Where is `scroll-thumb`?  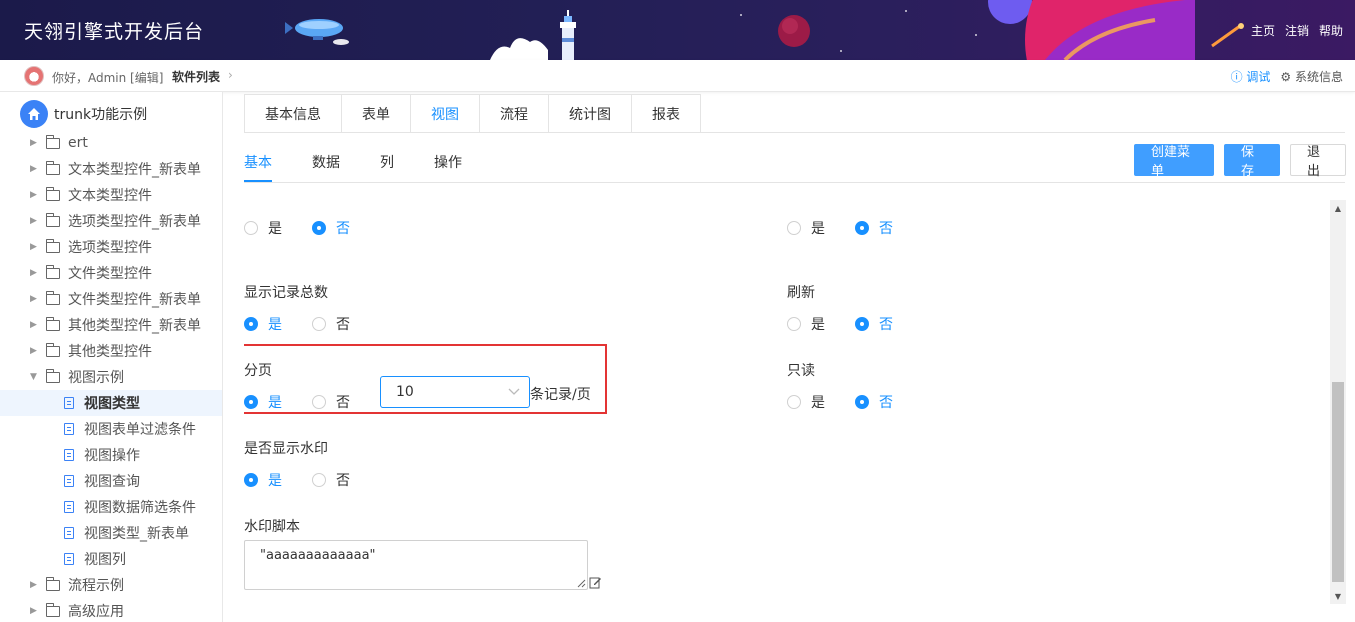 scroll-thumb is located at coordinates (1338, 482).